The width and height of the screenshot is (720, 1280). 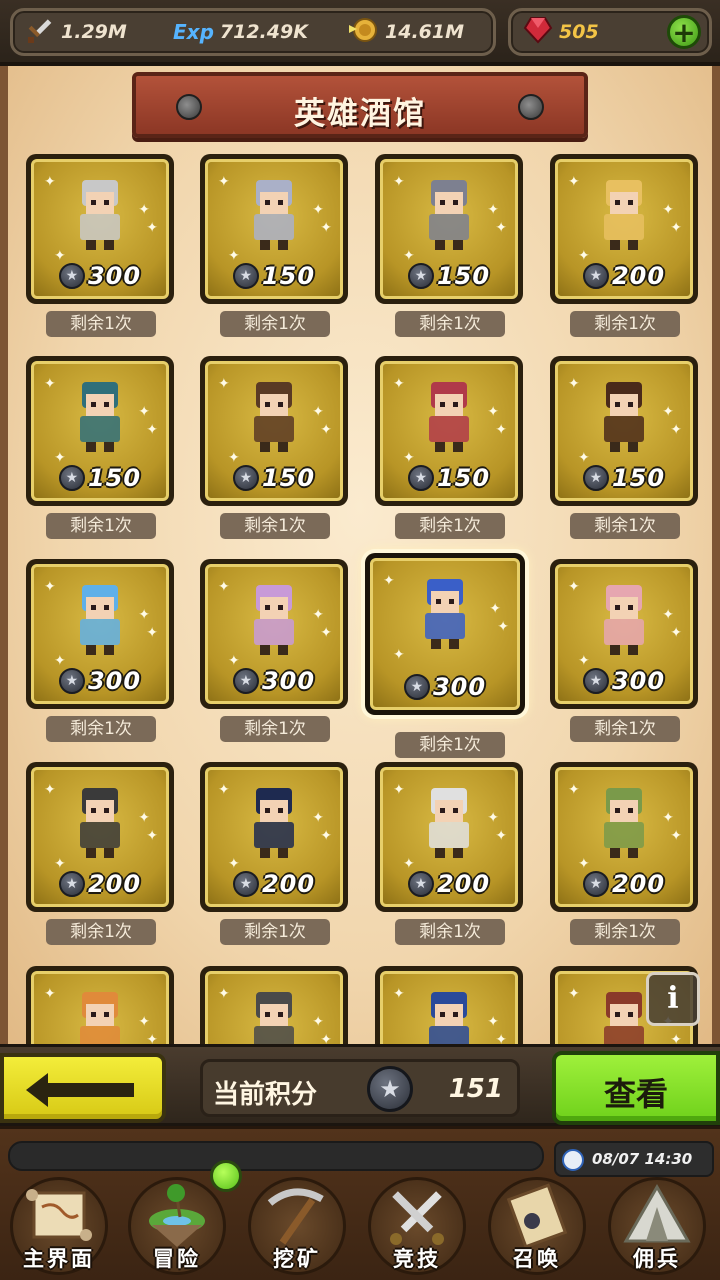 What do you see at coordinates (475, 1089) in the screenshot?
I see `score-value: 151` at bounding box center [475, 1089].